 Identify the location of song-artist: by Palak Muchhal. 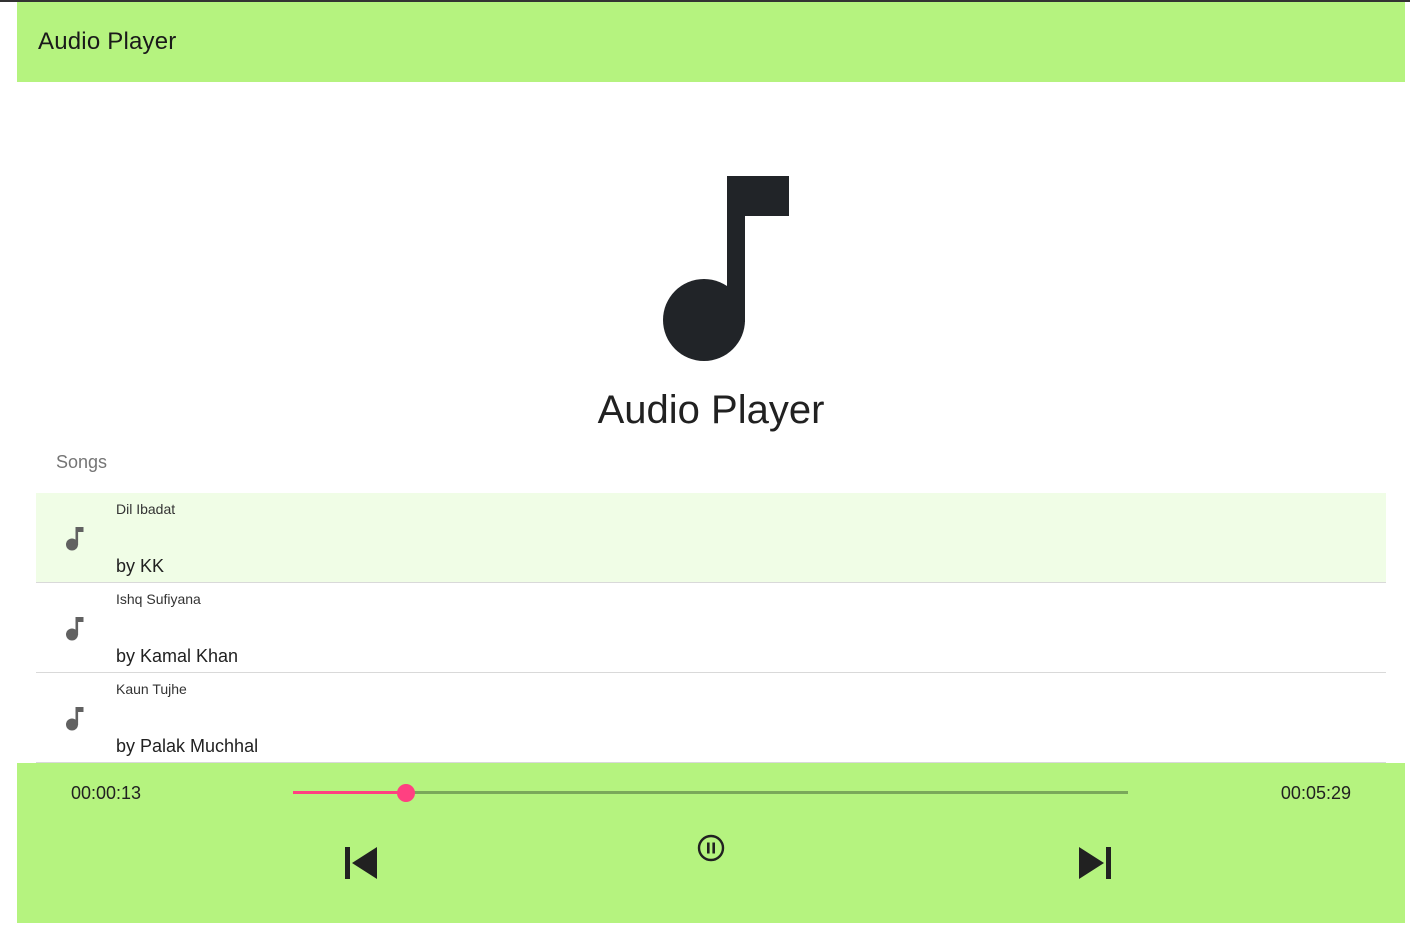
(187, 746).